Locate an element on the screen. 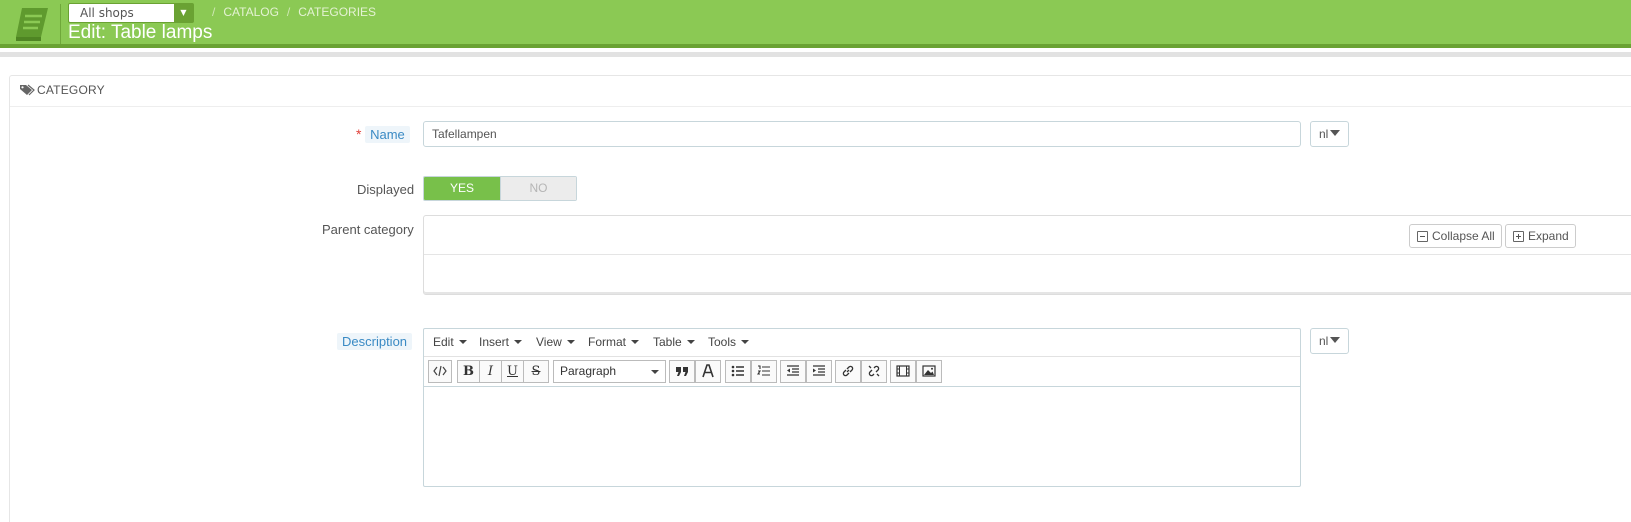  menu-edit: Edit is located at coordinates (450, 342).